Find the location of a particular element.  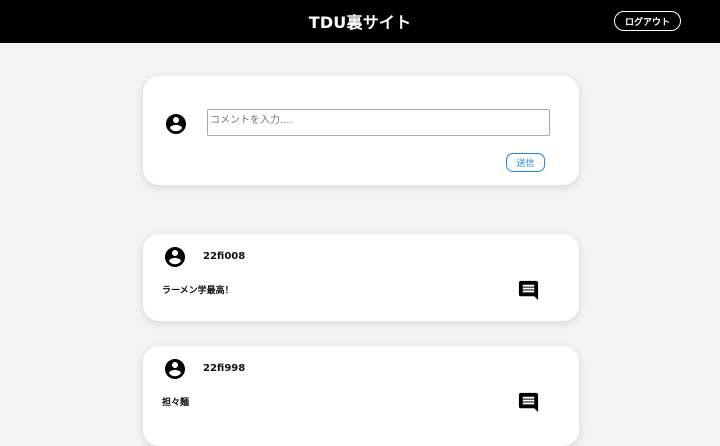

logout-button: ログアウト is located at coordinates (647, 21).